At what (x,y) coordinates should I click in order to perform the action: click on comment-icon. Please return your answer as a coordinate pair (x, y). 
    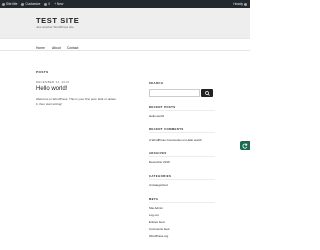
    Looking at the image, I should click on (46, 4).